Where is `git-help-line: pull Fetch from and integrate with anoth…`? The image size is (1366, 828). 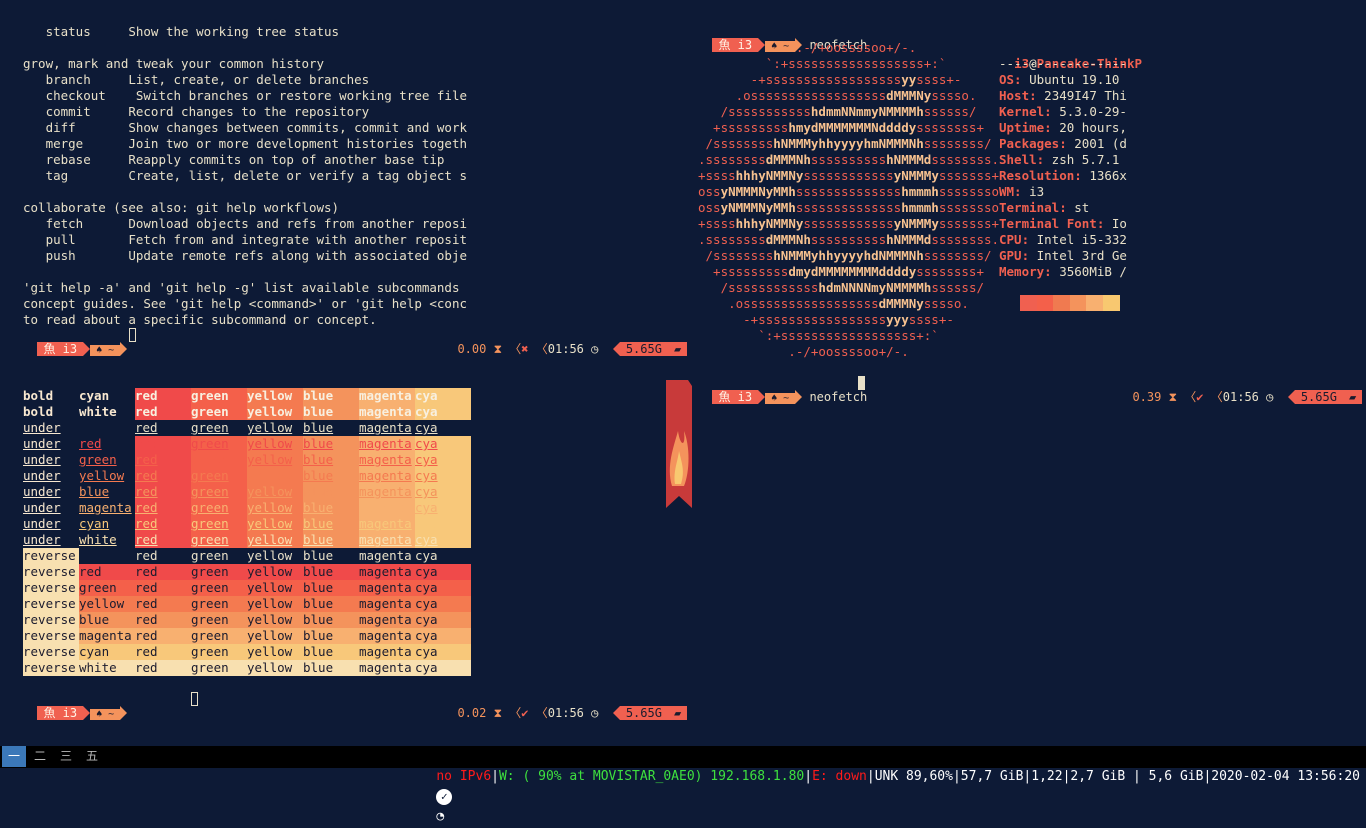 git-help-line: pull Fetch from and integrate with anoth… is located at coordinates (245, 239).